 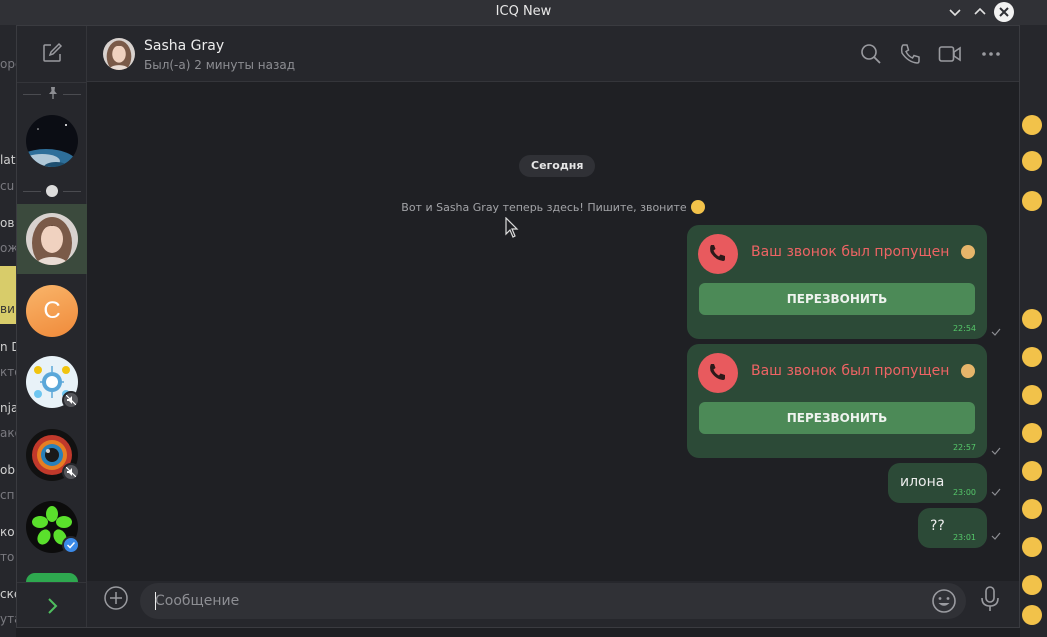 I want to click on bg-text: ож, so click(x=8, y=248).